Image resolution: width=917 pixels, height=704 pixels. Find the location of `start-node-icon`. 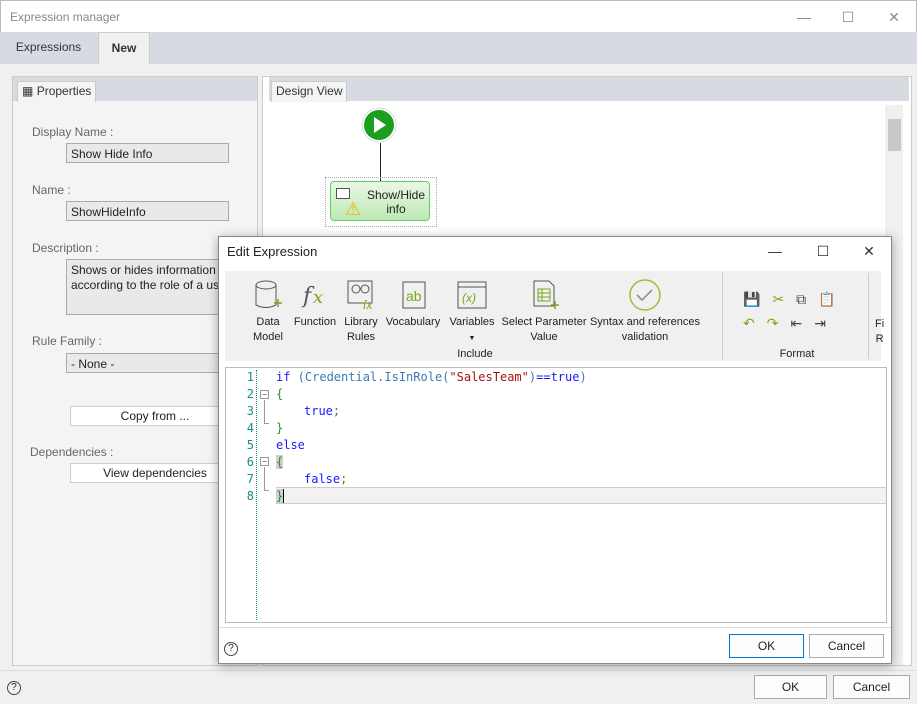

start-node-icon is located at coordinates (379, 127).